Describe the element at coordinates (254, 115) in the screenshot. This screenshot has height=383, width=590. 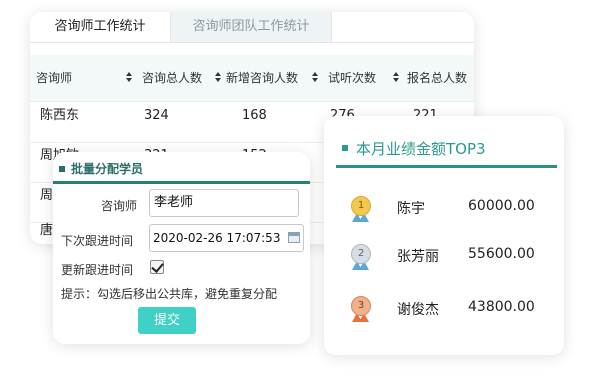
I see `cell-new-consults: 168` at that location.